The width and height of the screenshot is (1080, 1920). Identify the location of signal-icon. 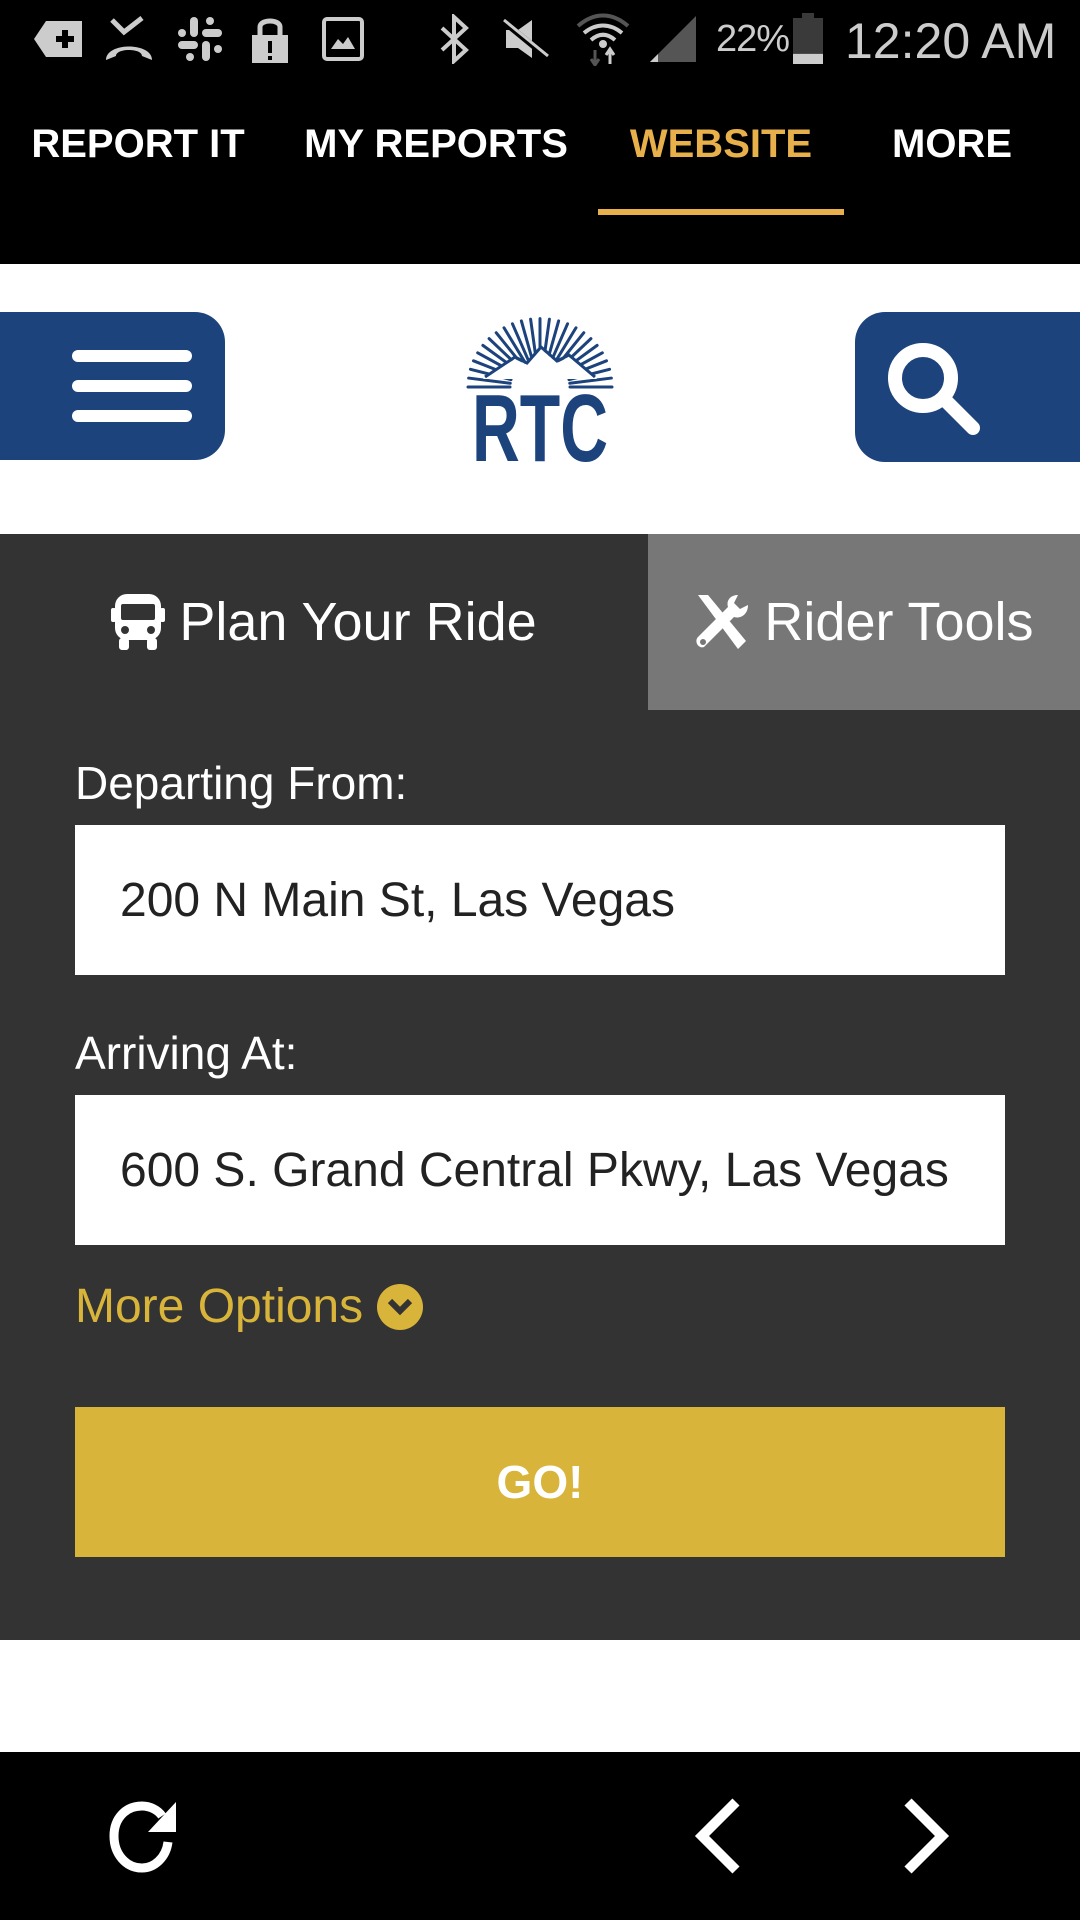
(673, 39).